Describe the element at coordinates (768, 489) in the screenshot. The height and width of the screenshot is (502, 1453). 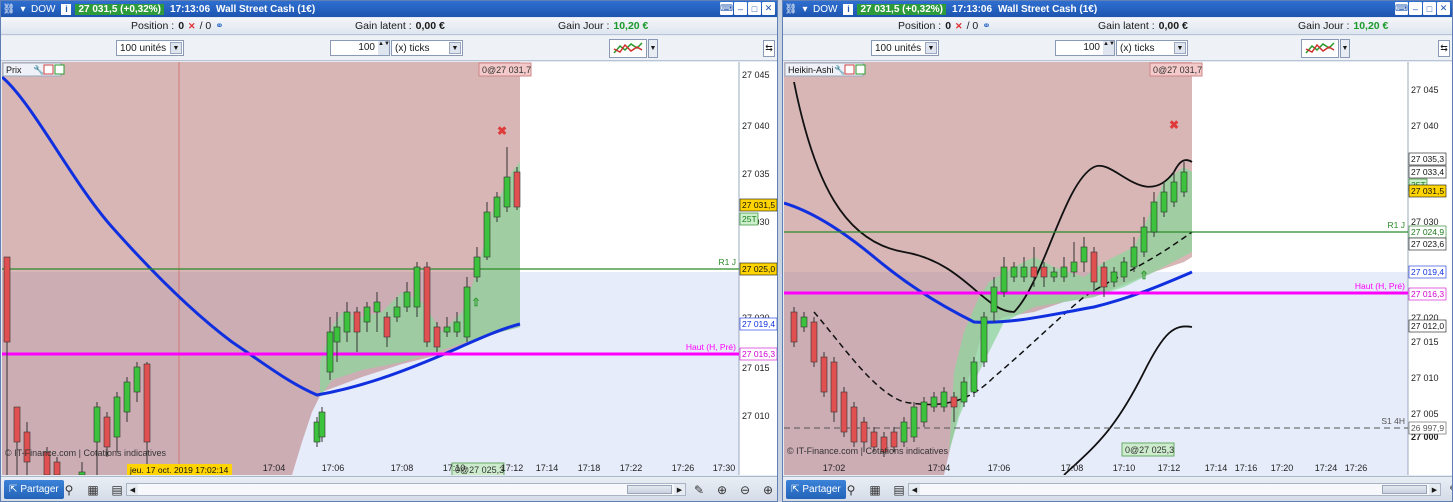
I see `zoom-in-icon: ⊕` at that location.